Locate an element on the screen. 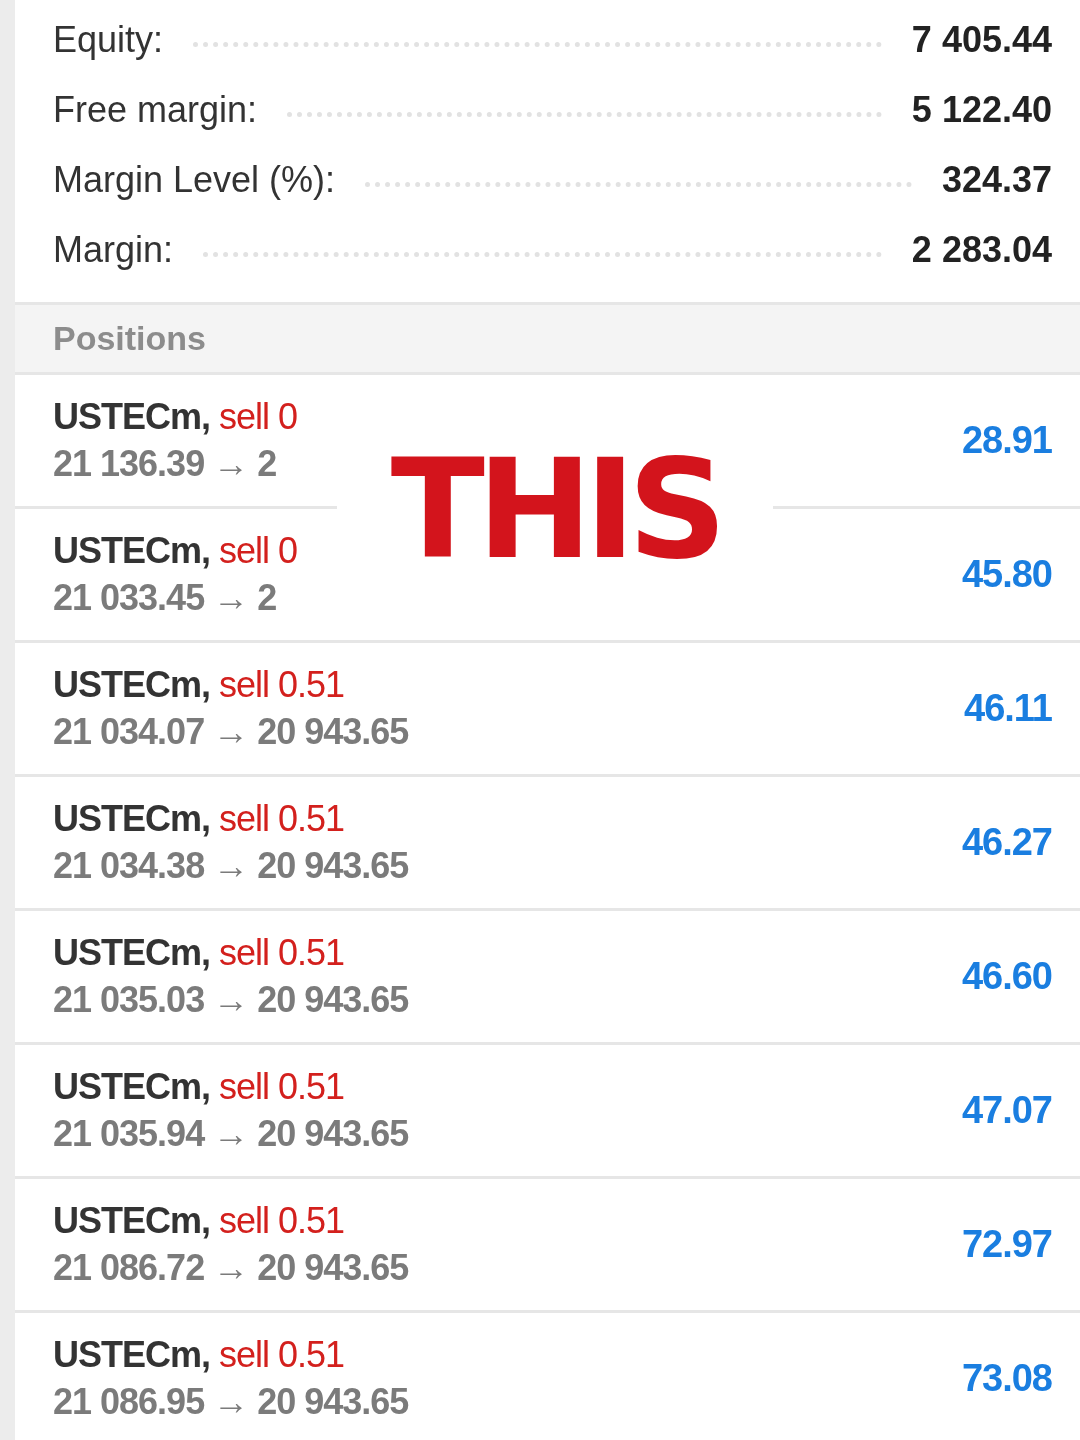 The height and width of the screenshot is (1440, 1080). summary-value: 2 283.04 is located at coordinates (981, 250).